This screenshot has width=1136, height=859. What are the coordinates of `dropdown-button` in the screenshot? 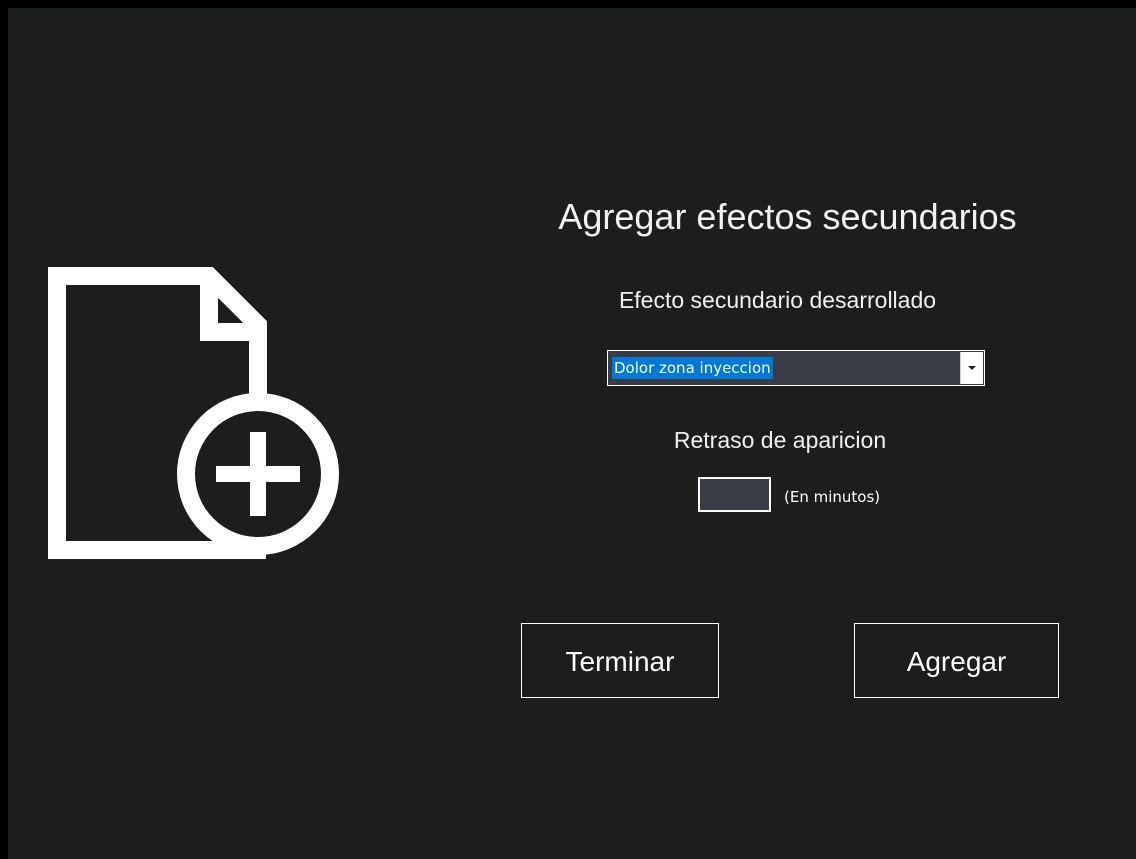 It's located at (971, 368).